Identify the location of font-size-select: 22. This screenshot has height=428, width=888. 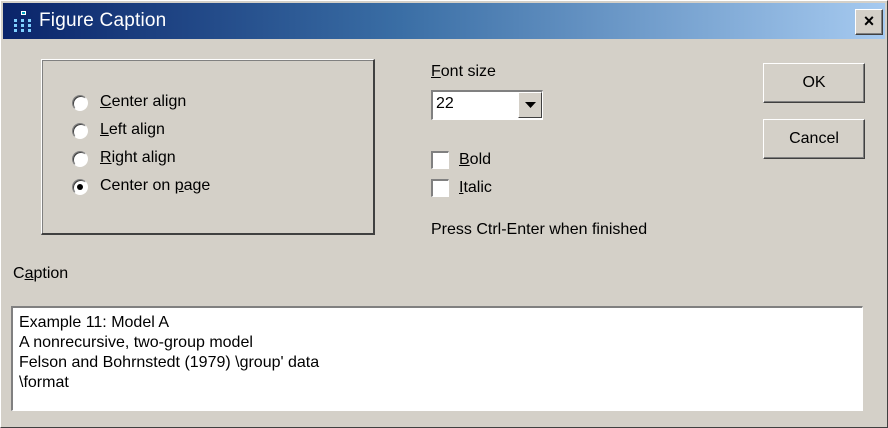
(487, 105).